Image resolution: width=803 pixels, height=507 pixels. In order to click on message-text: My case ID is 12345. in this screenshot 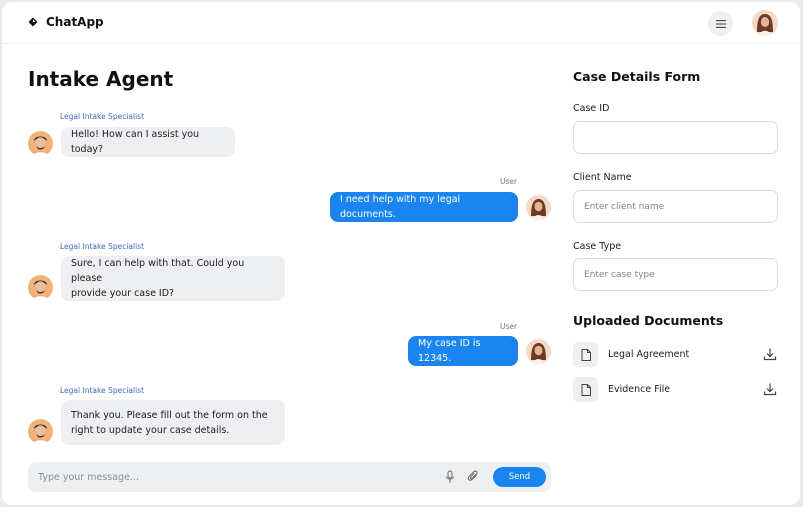, I will do `click(449, 351)`.